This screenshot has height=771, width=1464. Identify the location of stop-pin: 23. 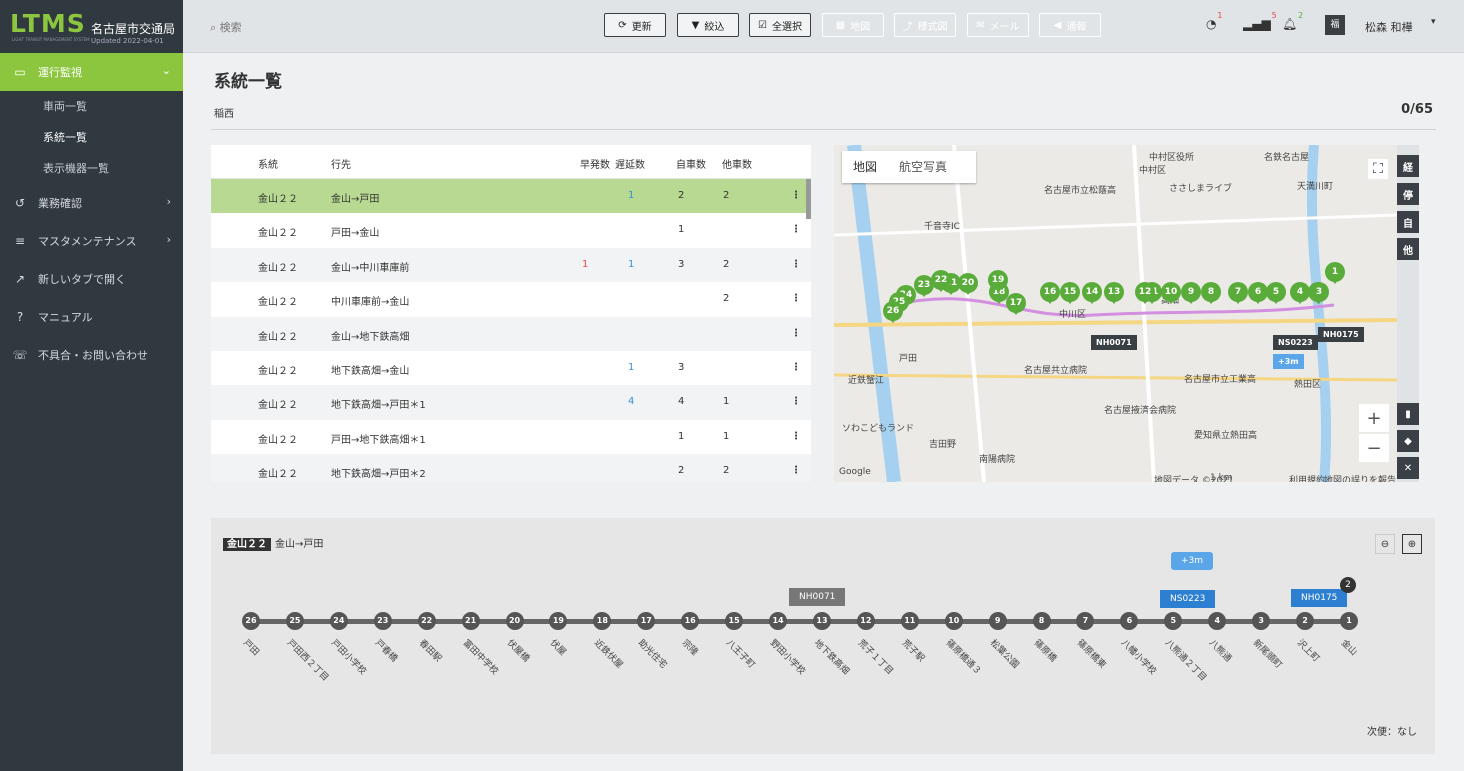
(924, 286).